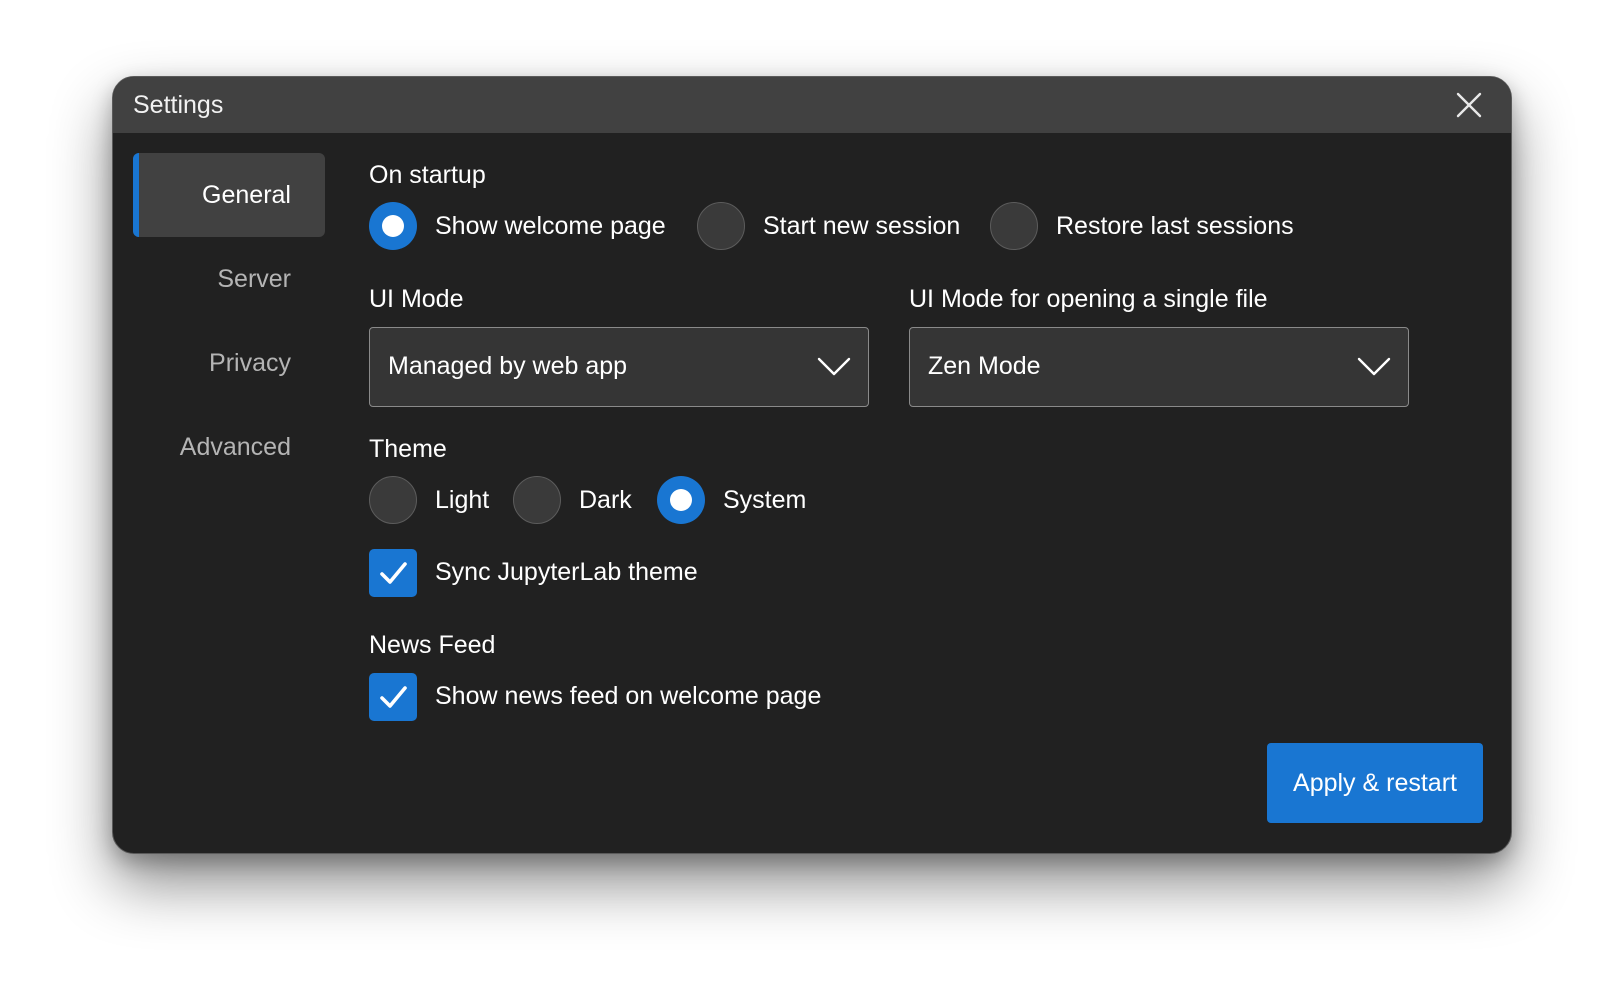  Describe the element at coordinates (721, 226) in the screenshot. I see `startup-radio-new-session` at that location.